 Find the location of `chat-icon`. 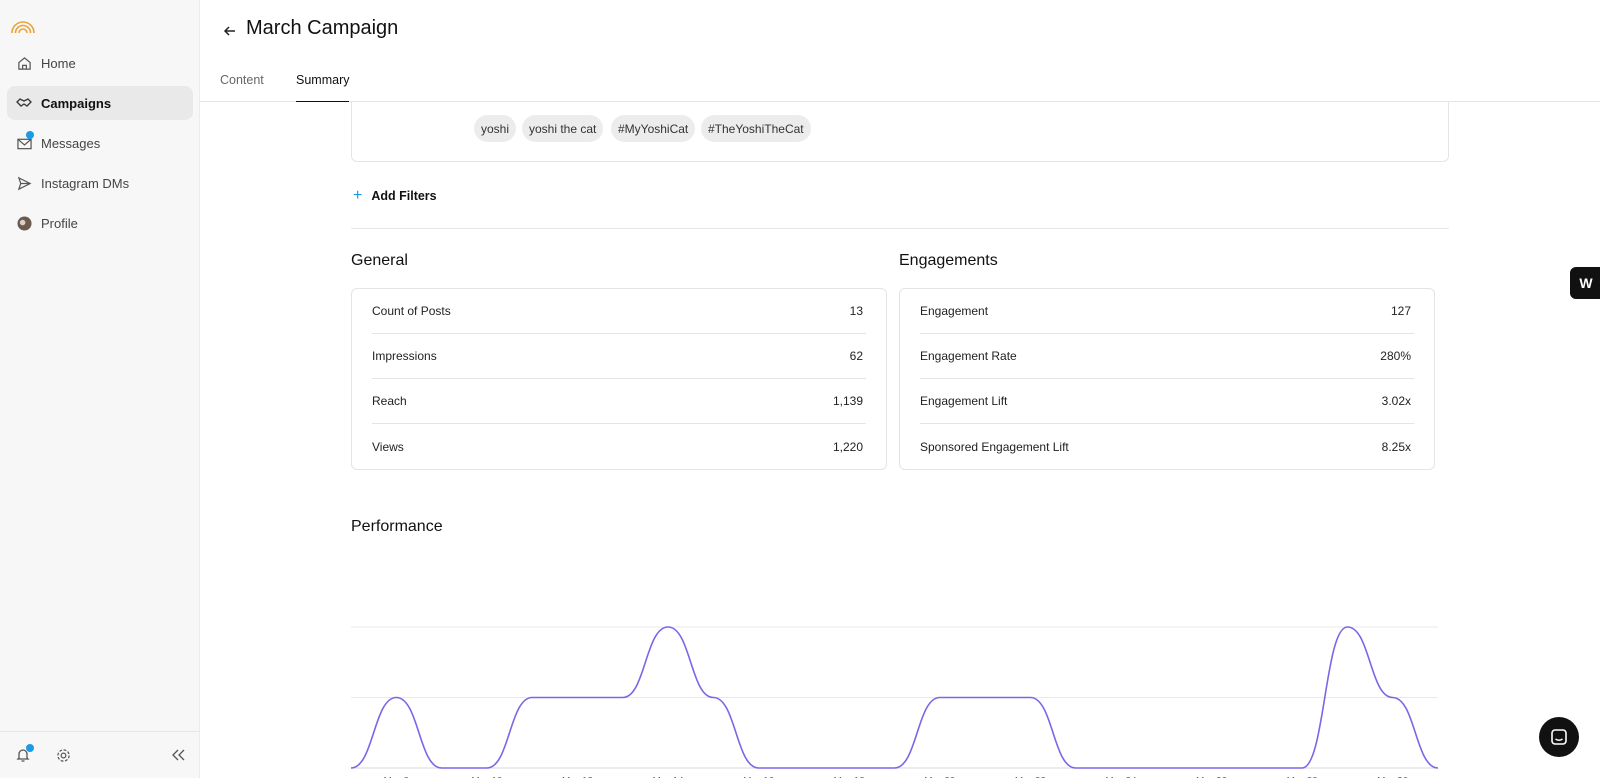

chat-icon is located at coordinates (1559, 737).